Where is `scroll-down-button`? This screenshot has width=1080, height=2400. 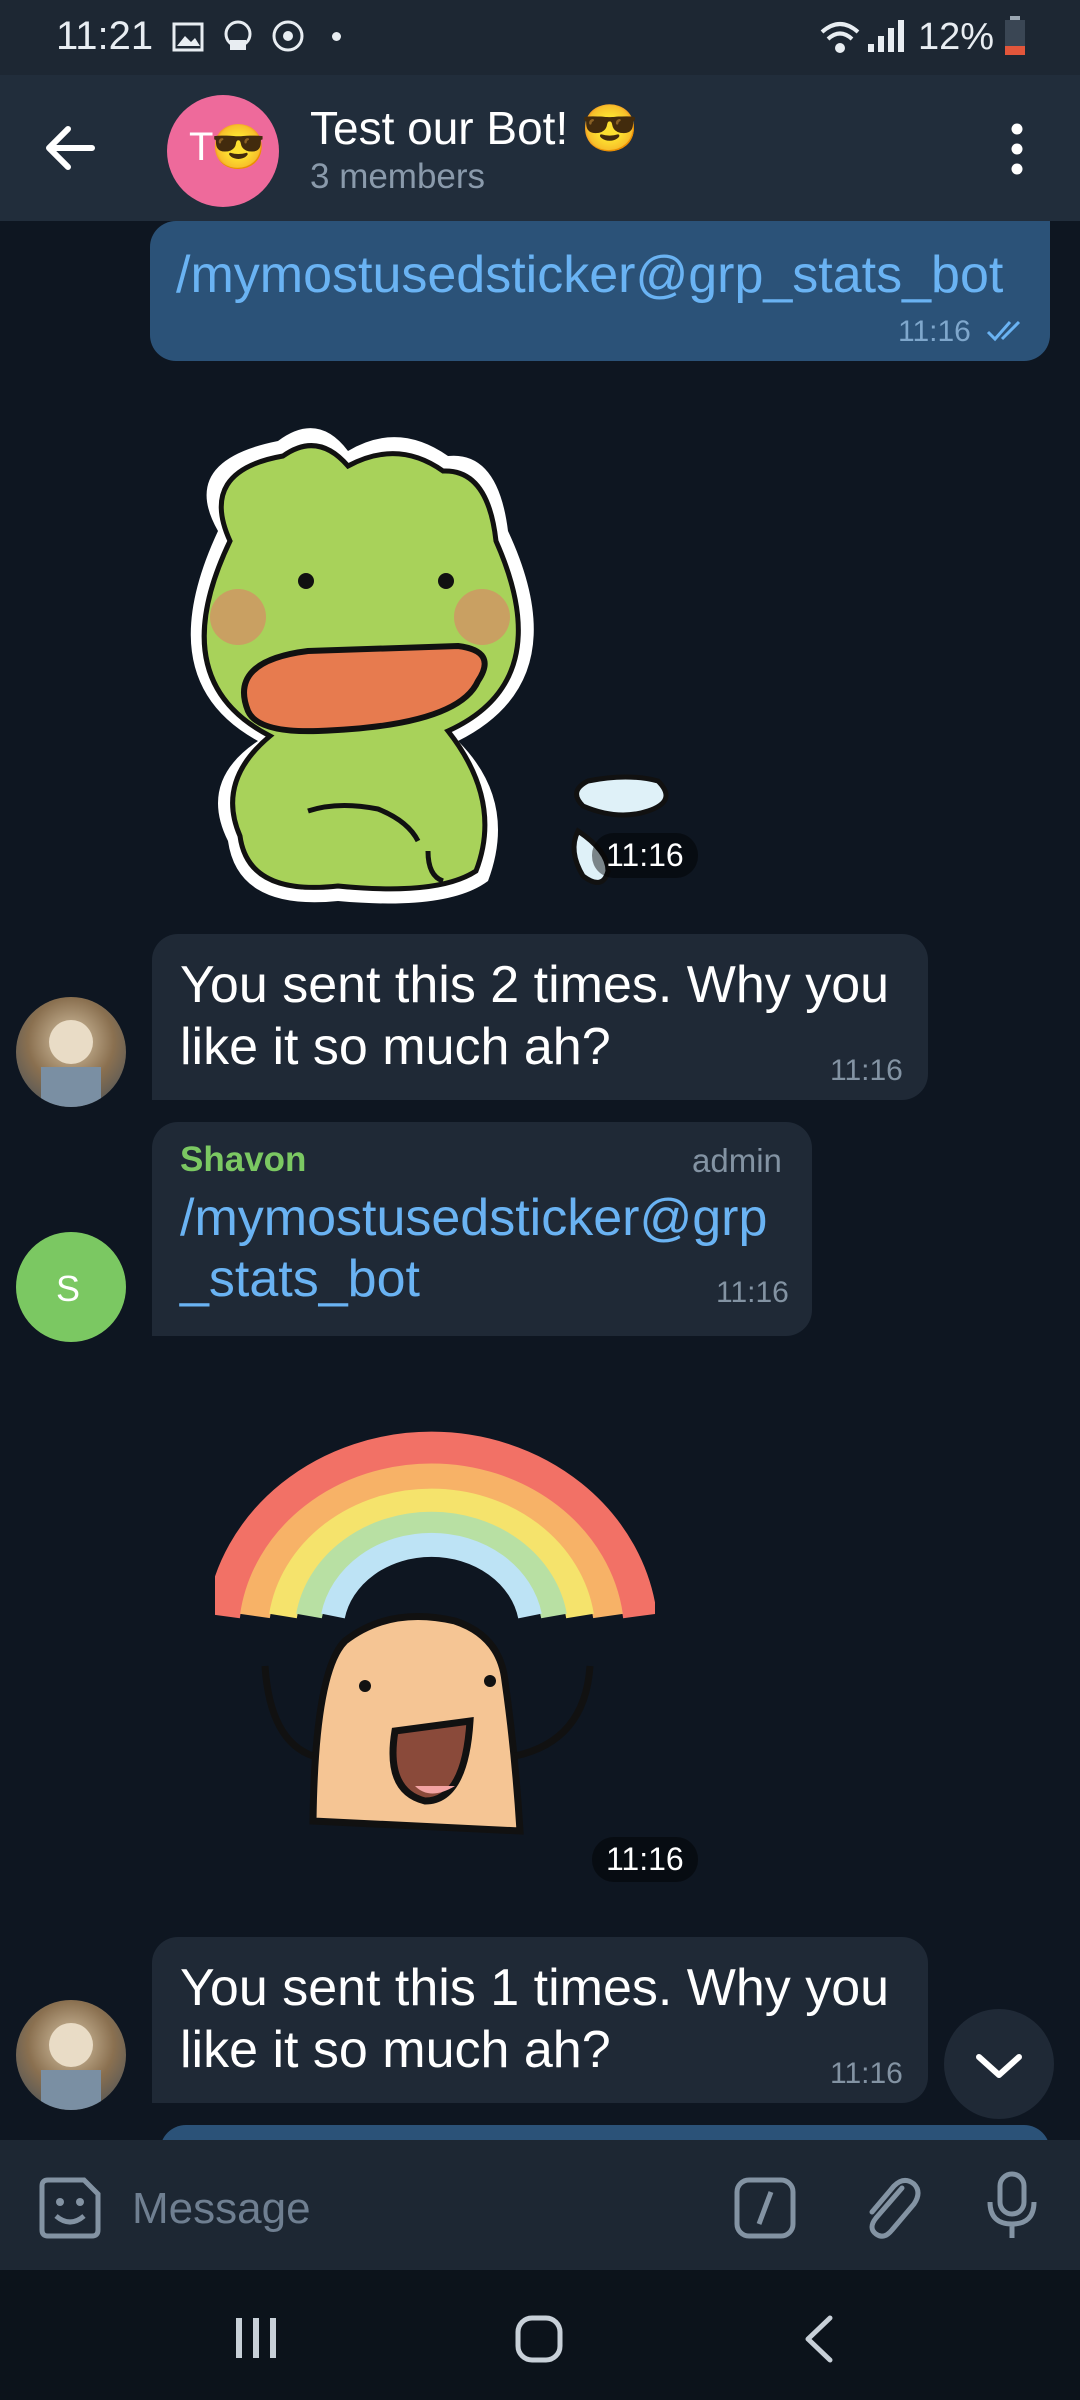
scroll-down-button is located at coordinates (999, 2064).